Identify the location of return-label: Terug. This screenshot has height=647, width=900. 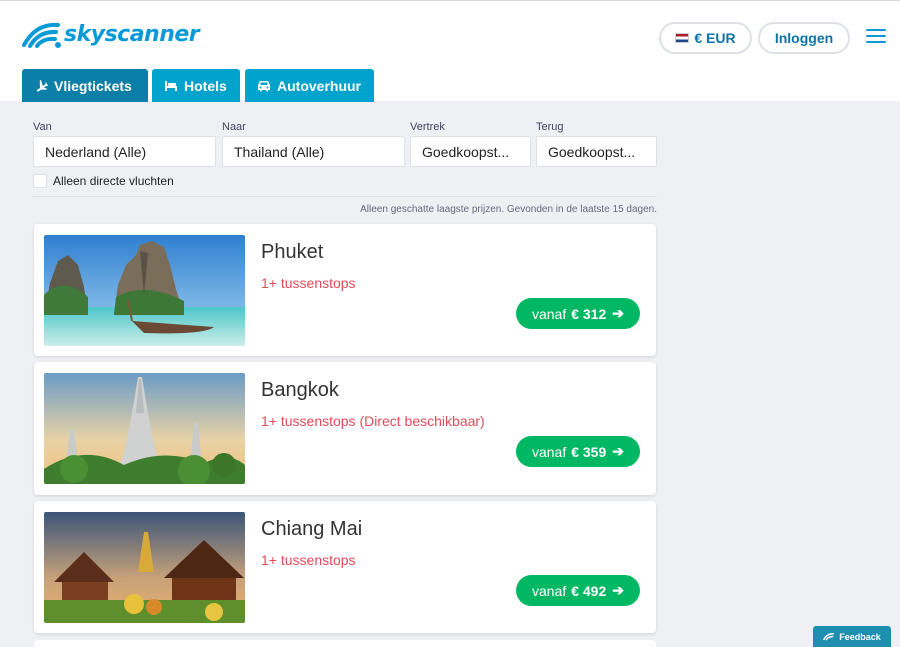
(550, 127).